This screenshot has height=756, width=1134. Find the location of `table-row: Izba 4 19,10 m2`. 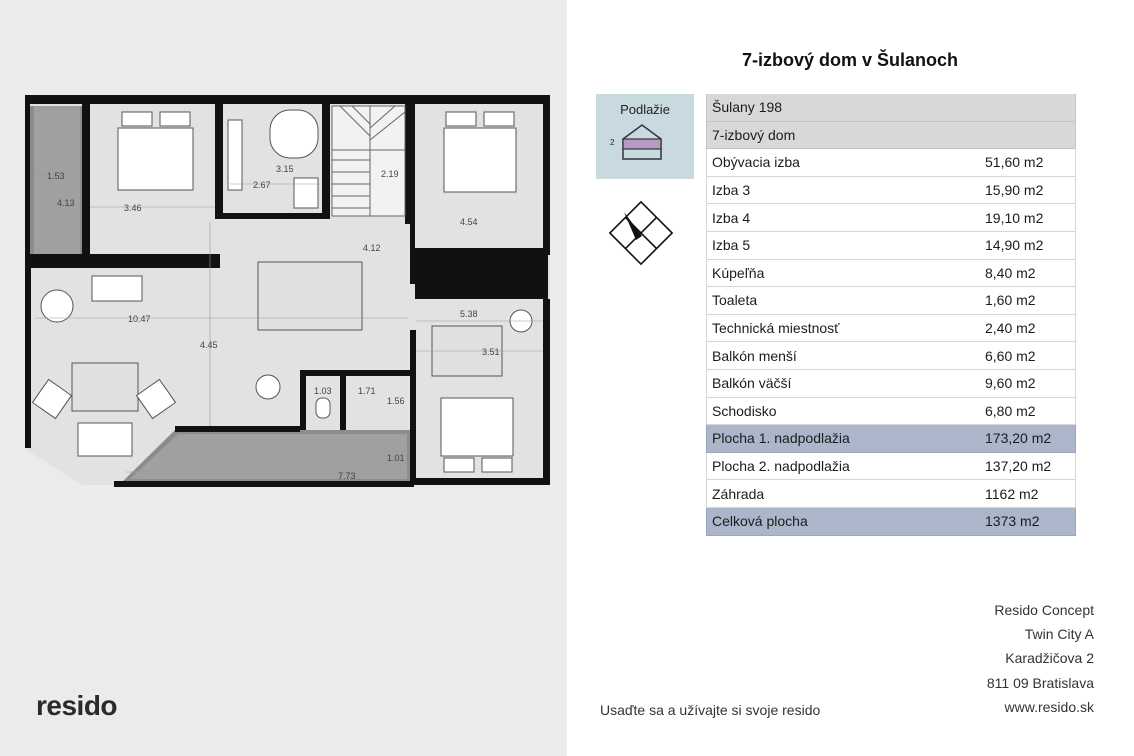

table-row: Izba 4 19,10 m2 is located at coordinates (891, 217).